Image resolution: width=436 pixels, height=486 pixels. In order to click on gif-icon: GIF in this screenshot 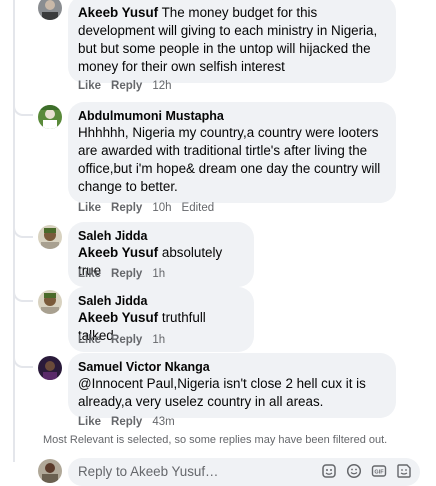, I will do `click(379, 471)`.